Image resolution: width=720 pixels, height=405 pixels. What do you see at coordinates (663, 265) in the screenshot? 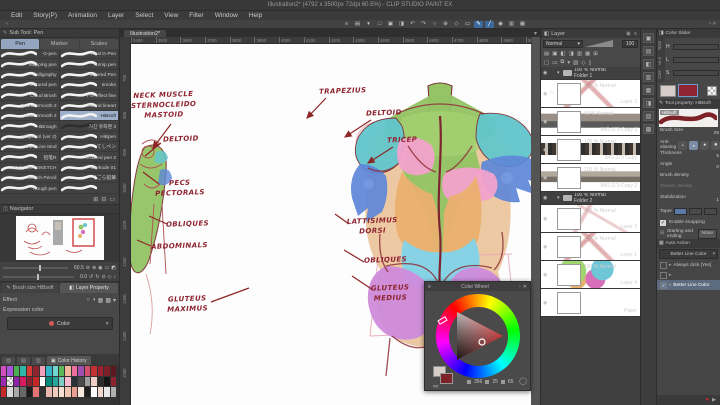
I see `action-checkbox` at bounding box center [663, 265].